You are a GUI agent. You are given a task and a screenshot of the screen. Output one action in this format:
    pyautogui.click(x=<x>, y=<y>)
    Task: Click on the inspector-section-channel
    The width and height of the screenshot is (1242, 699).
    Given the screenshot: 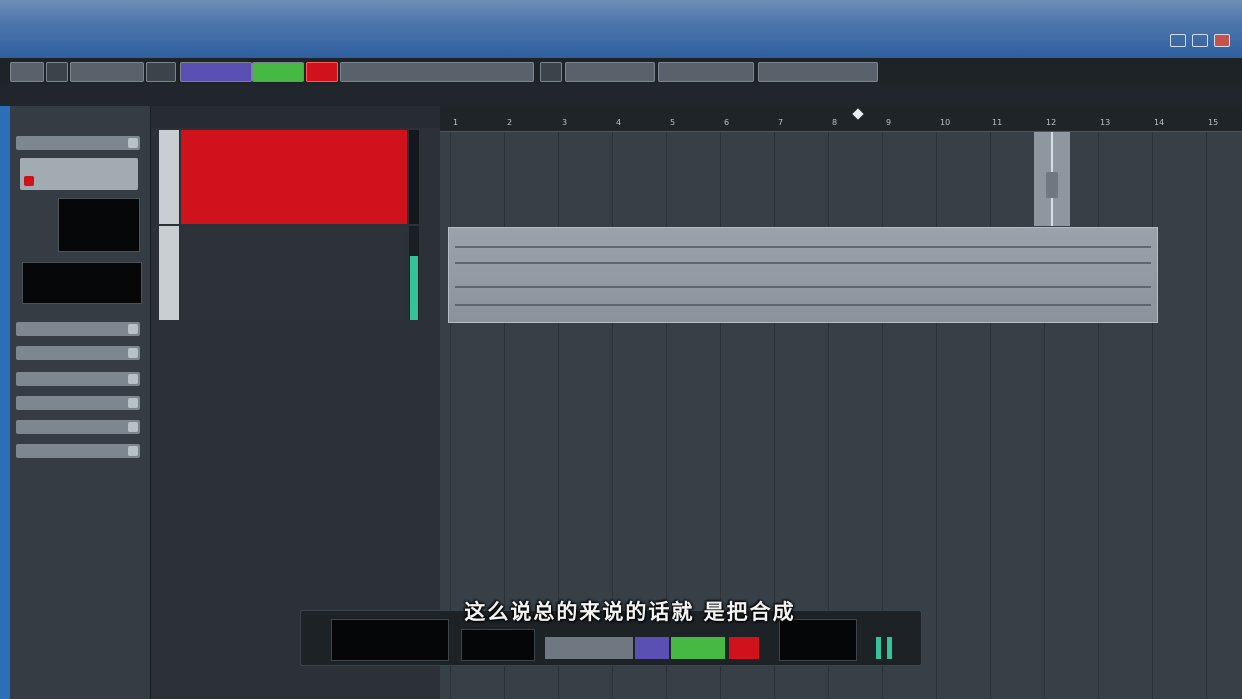 What is the action you would take?
    pyautogui.click(x=78, y=403)
    